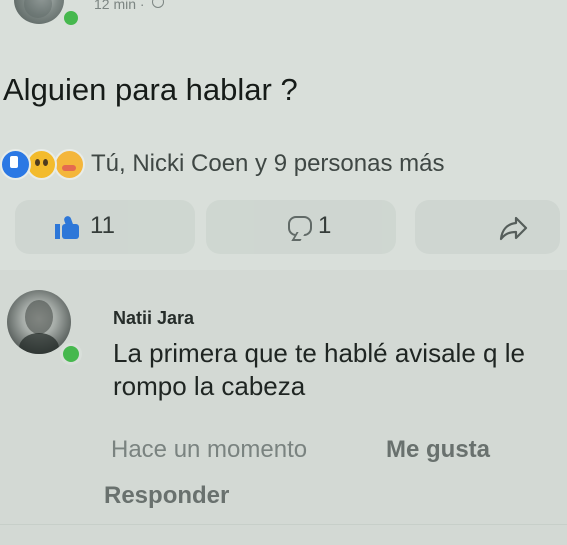 The image size is (567, 545). Describe the element at coordinates (71, 354) in the screenshot. I see `comment-online-status-icon` at that location.